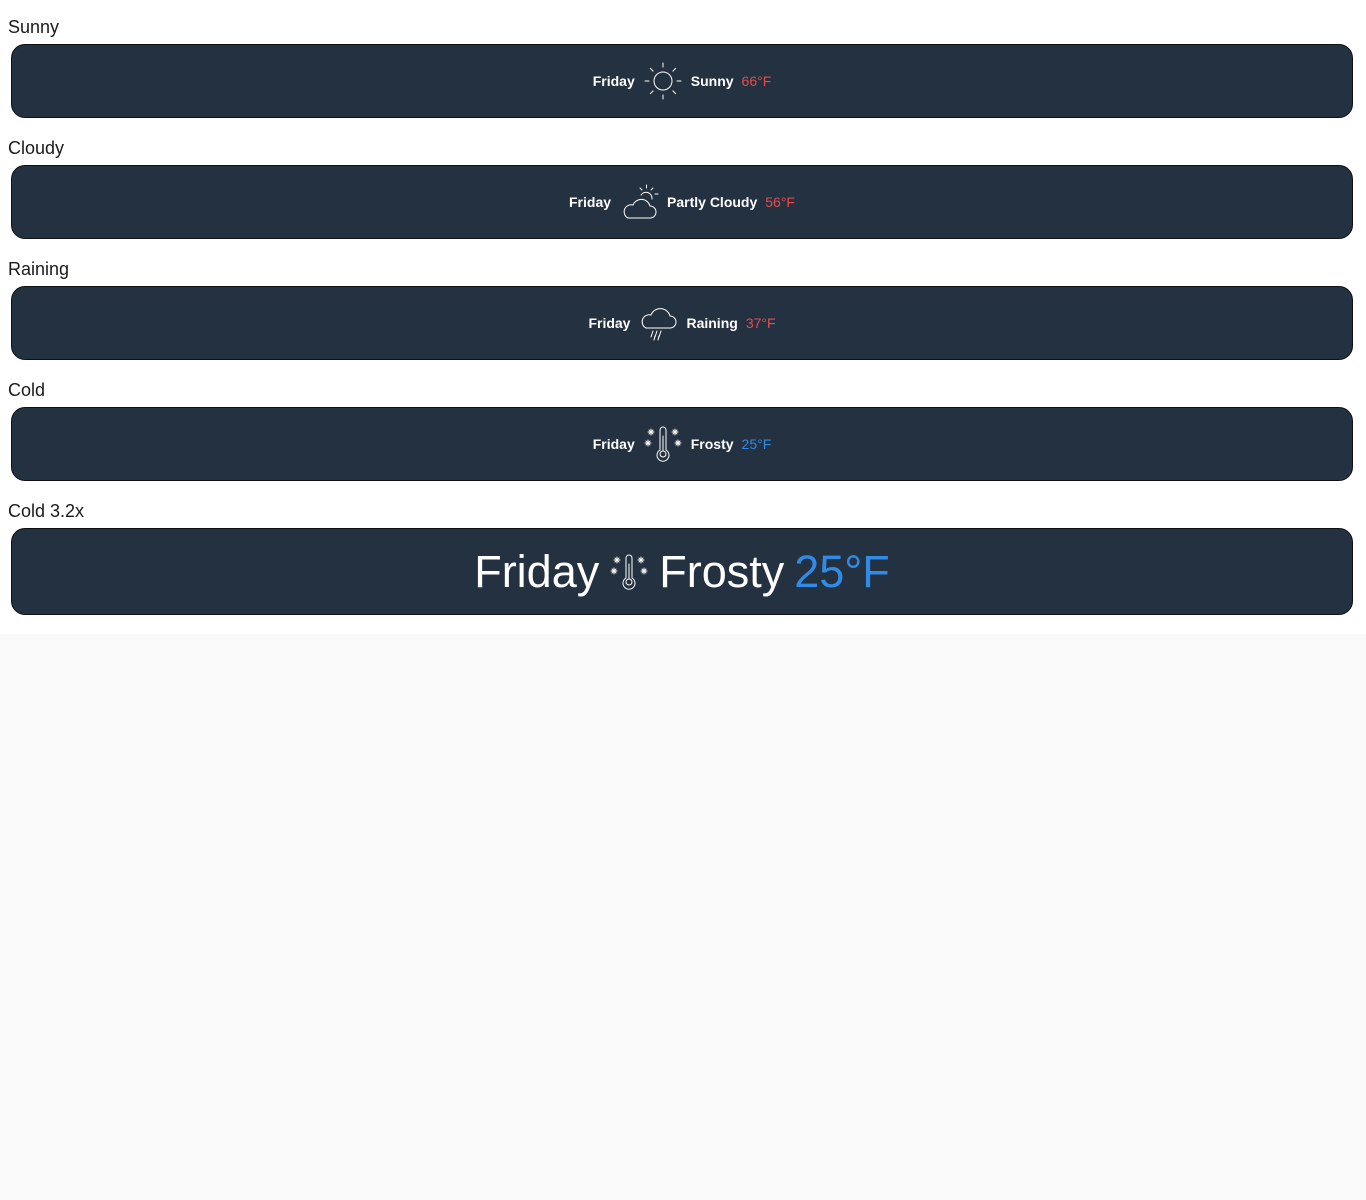 Image resolution: width=1366 pixels, height=1200 pixels. Describe the element at coordinates (712, 323) in the screenshot. I see `condition-label: Raining` at that location.